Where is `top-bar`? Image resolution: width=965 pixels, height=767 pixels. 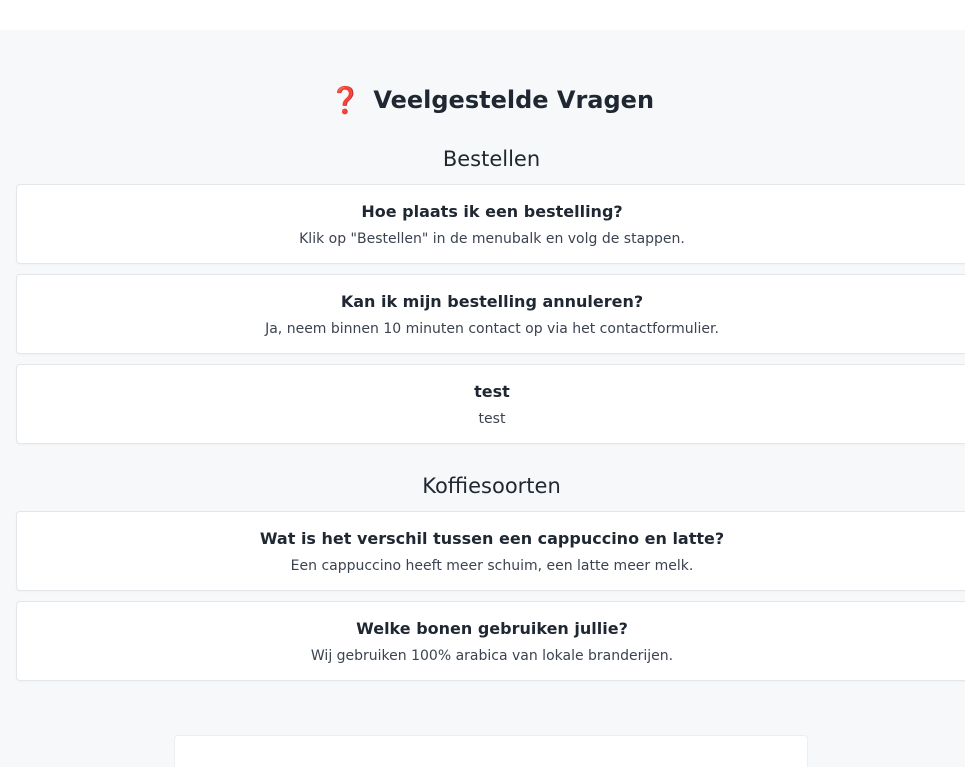 top-bar is located at coordinates (482, 15).